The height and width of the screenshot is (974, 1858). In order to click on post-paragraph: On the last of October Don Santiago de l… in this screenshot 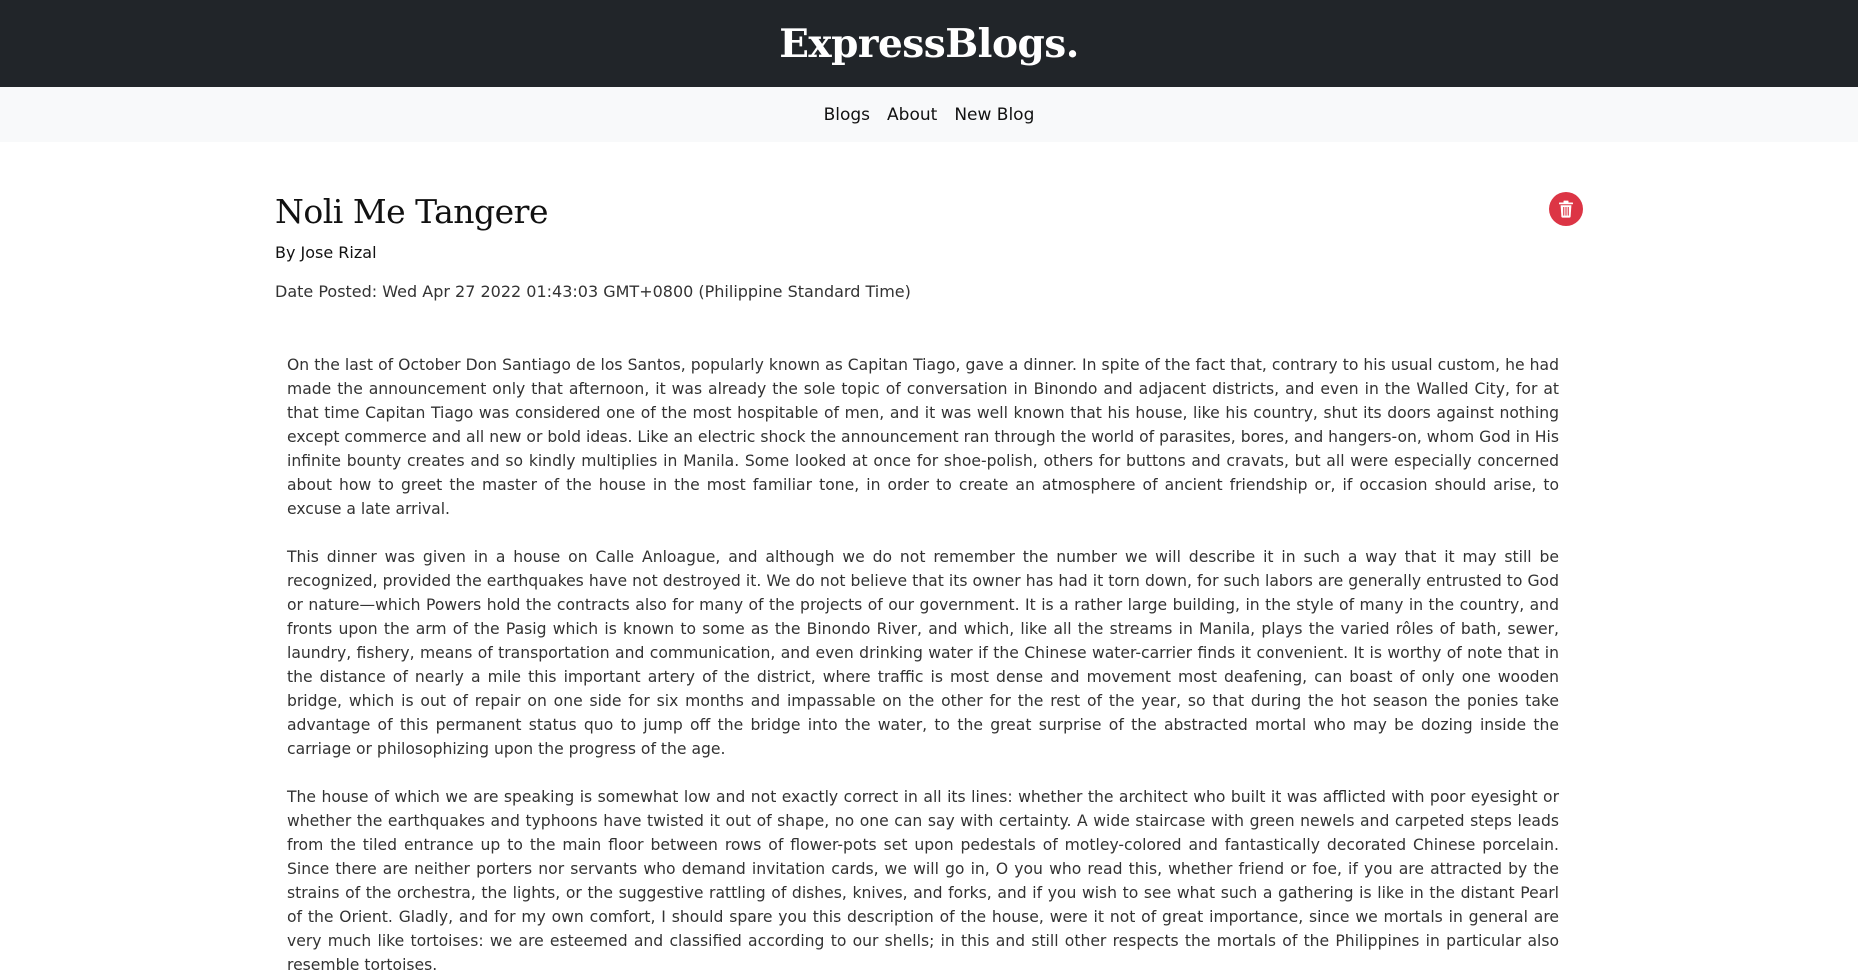, I will do `click(923, 437)`.